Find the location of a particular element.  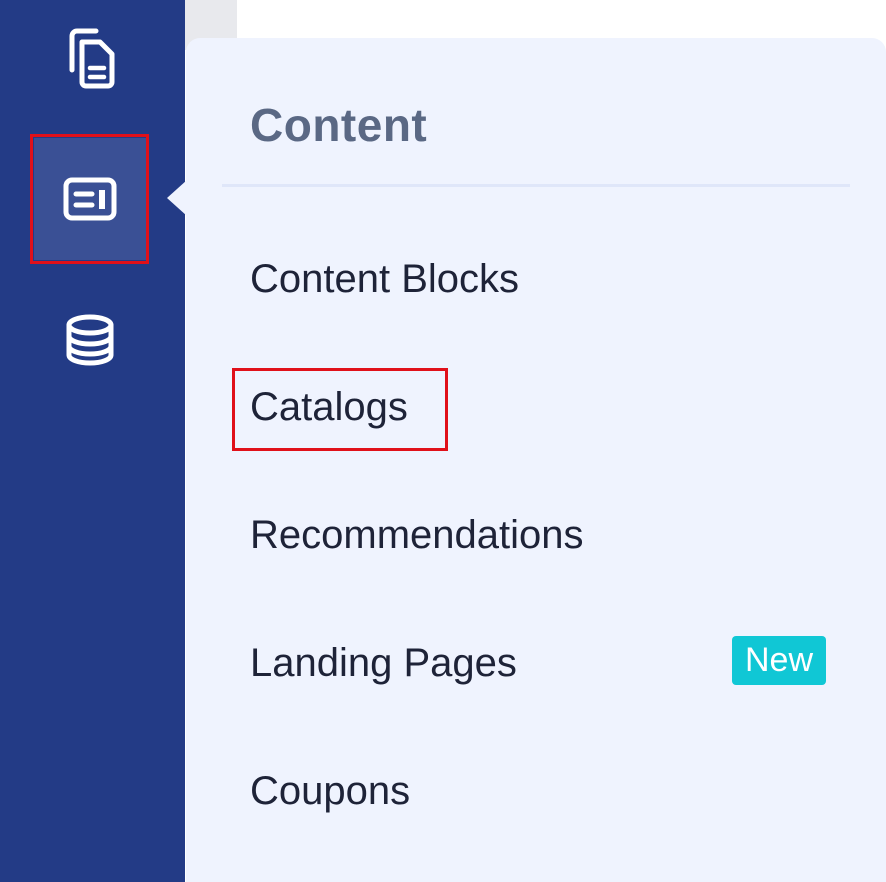

menu-item-landing-pages: Landing Pages is located at coordinates (383, 663).